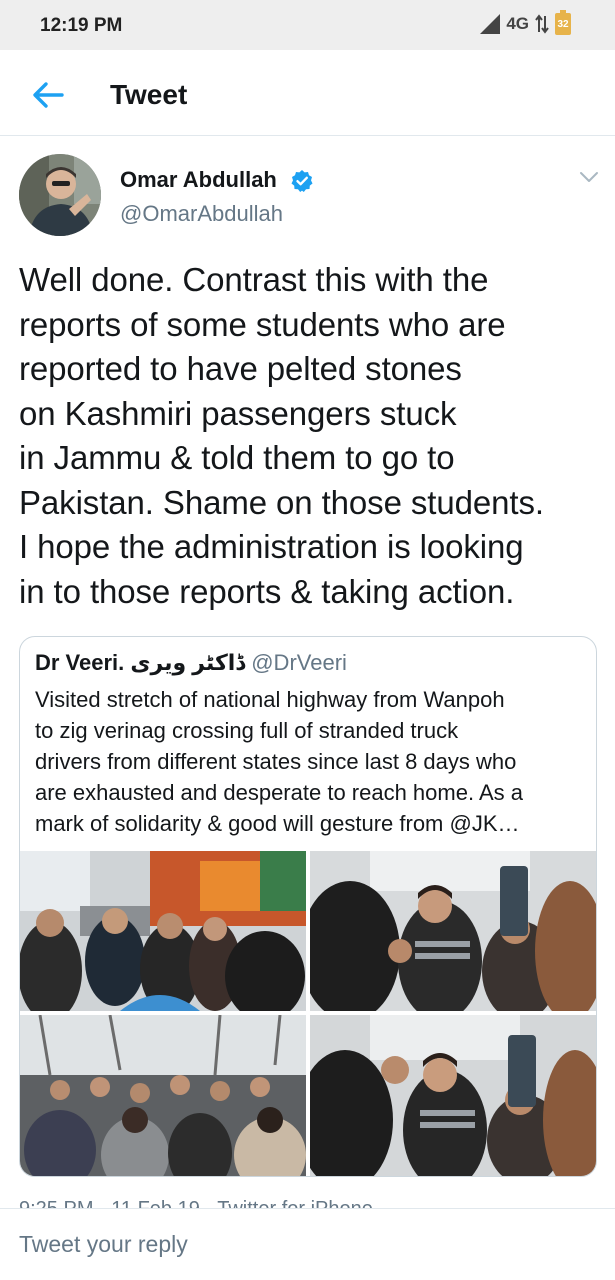  Describe the element at coordinates (542, 24) in the screenshot. I see `data-arrows-icon` at that location.